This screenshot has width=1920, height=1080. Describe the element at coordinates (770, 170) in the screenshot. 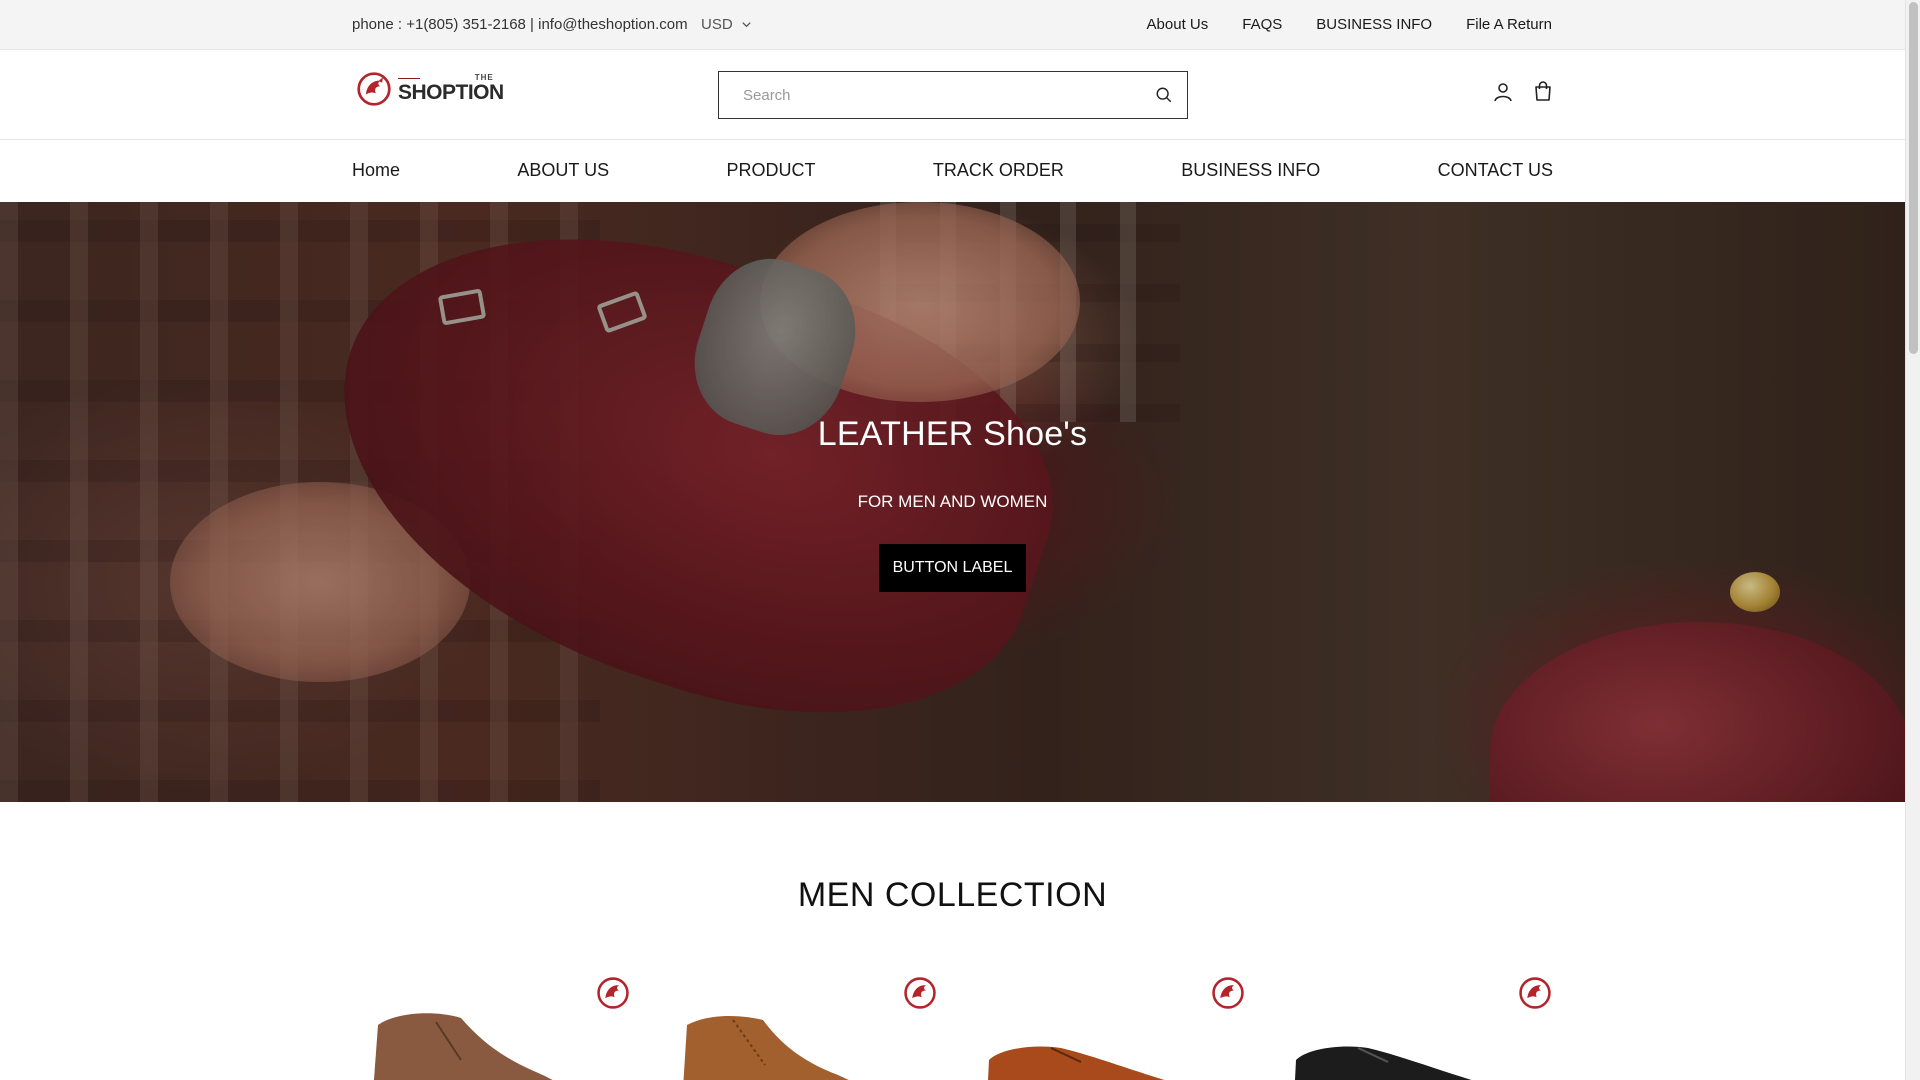

I see `nav-item-product: PRODUCT` at that location.